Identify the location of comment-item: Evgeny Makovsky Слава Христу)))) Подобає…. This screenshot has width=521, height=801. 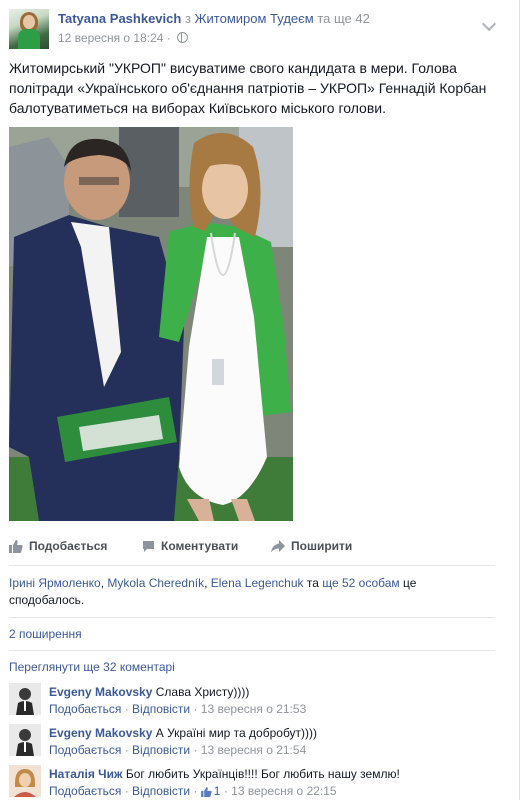
(259, 701).